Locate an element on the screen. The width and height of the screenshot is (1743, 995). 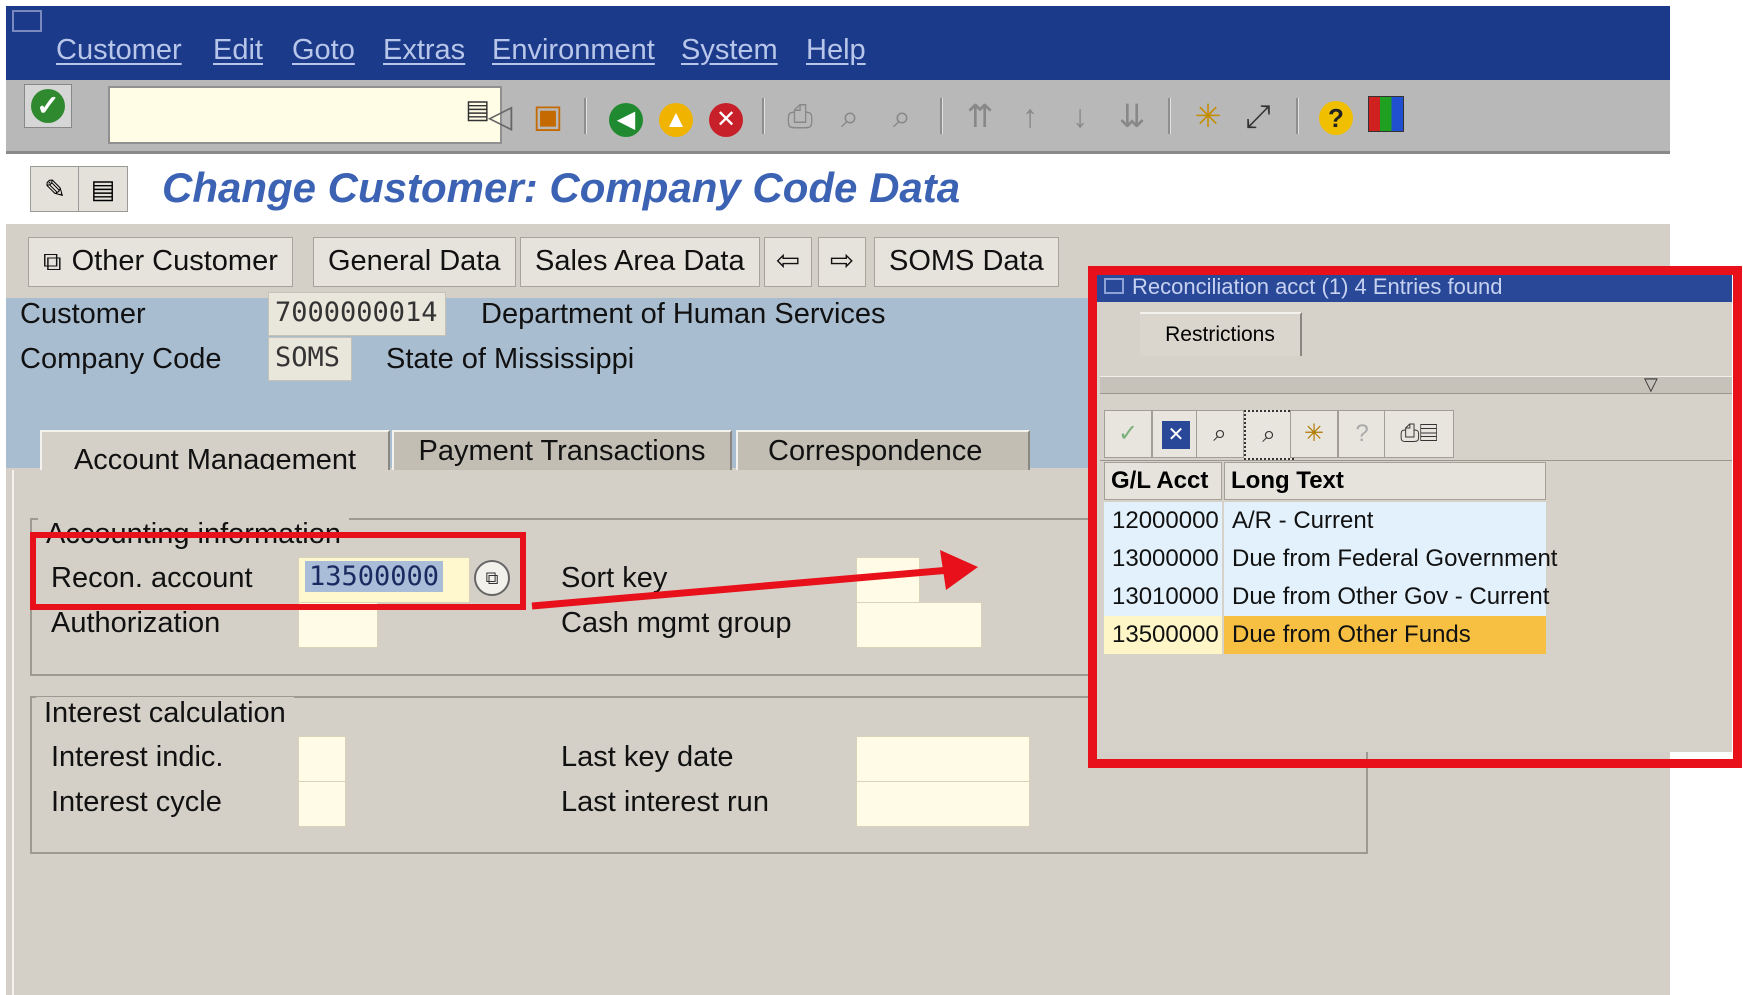
menu-extras: Extras is located at coordinates (424, 50).